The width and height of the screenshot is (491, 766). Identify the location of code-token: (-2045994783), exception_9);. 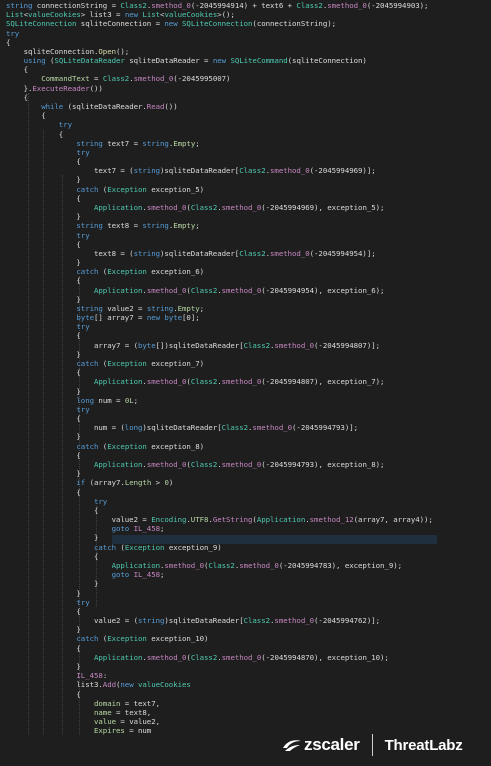
(340, 565).